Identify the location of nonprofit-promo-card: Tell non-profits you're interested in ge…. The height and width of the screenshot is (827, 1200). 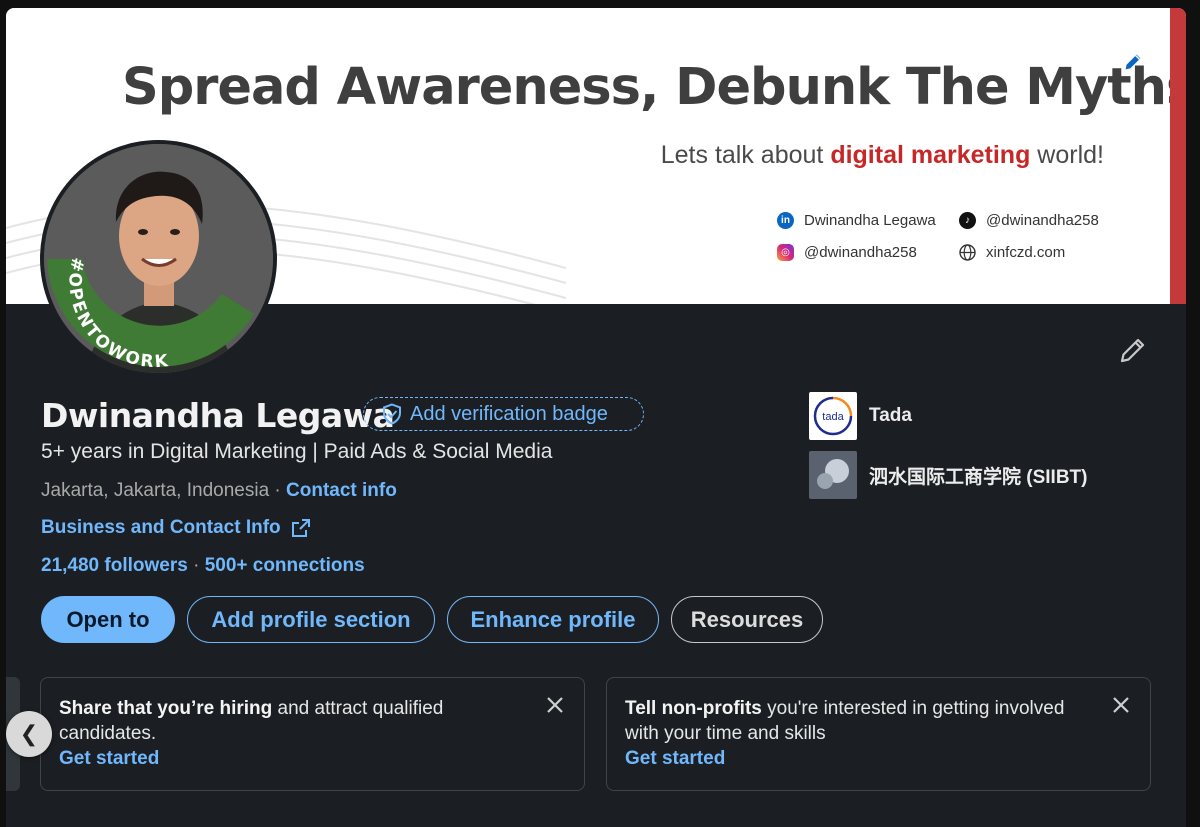
(878, 734).